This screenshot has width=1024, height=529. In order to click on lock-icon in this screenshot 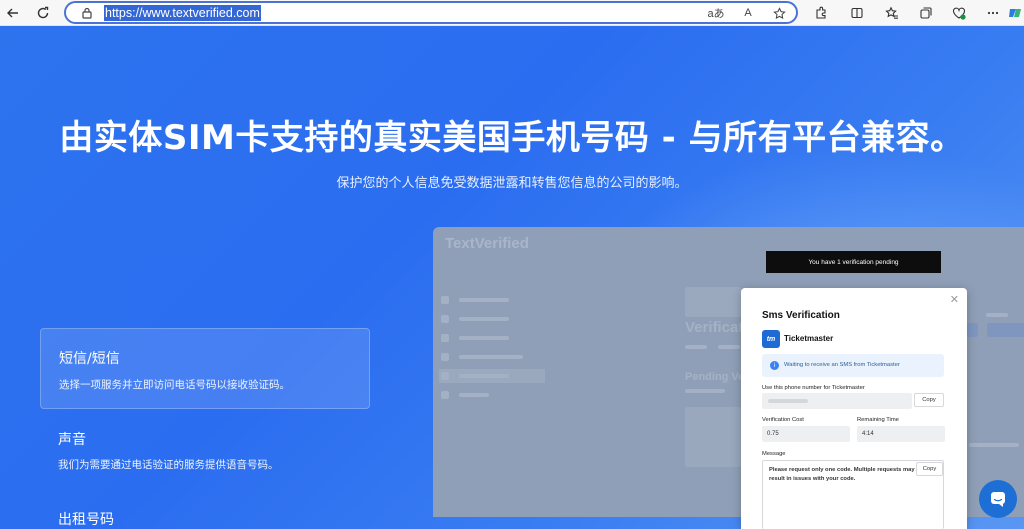, I will do `click(87, 13)`.